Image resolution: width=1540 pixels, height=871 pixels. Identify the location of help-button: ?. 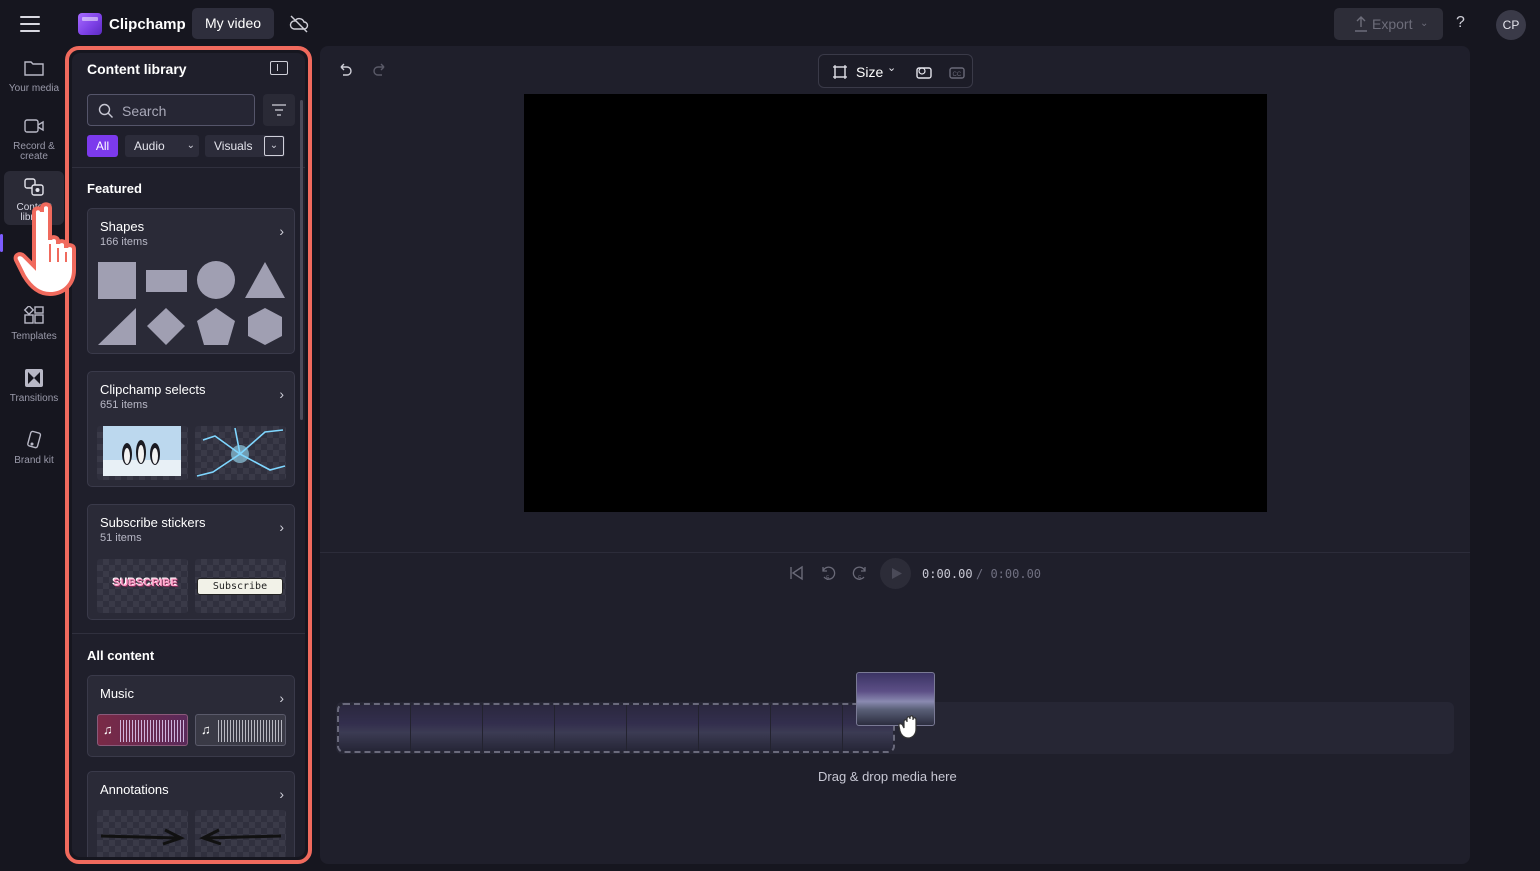
(1460, 23).